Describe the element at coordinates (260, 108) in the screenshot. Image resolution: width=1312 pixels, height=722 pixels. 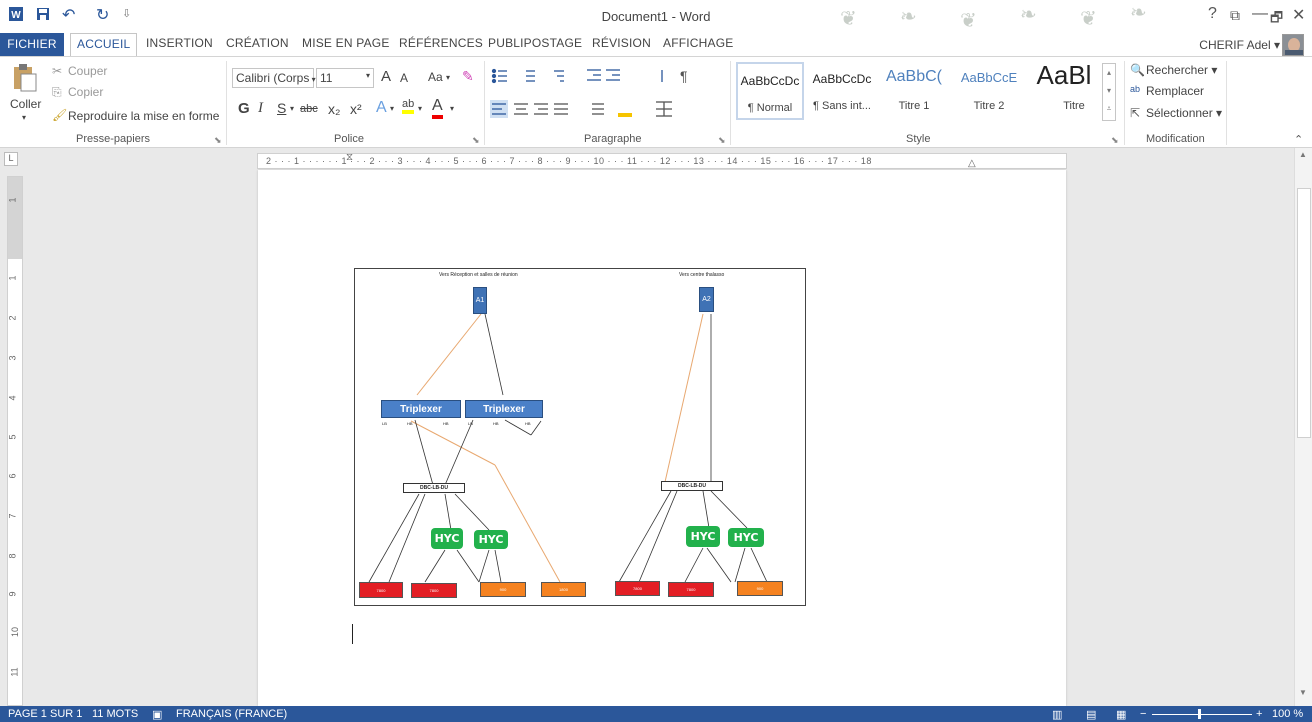
I see `italic-button: I` at that location.